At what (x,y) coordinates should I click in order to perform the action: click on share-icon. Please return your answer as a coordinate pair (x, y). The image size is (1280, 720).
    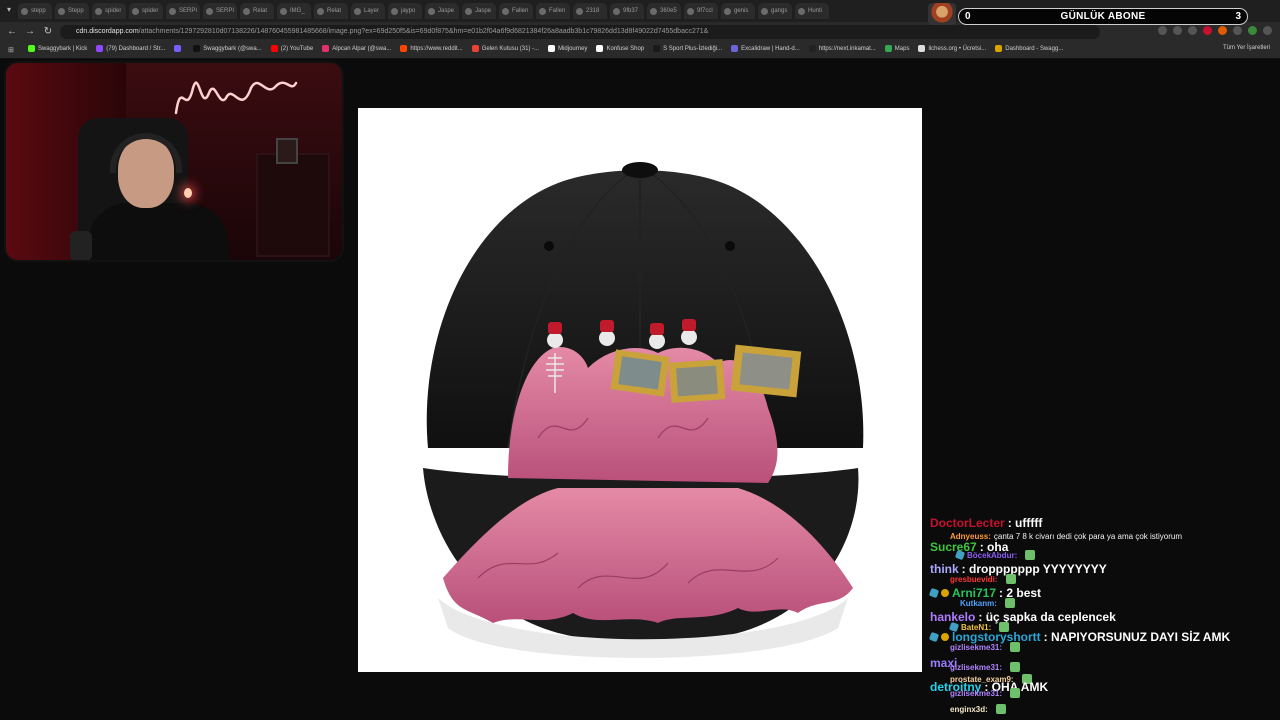
    Looking at the image, I should click on (1177, 30).